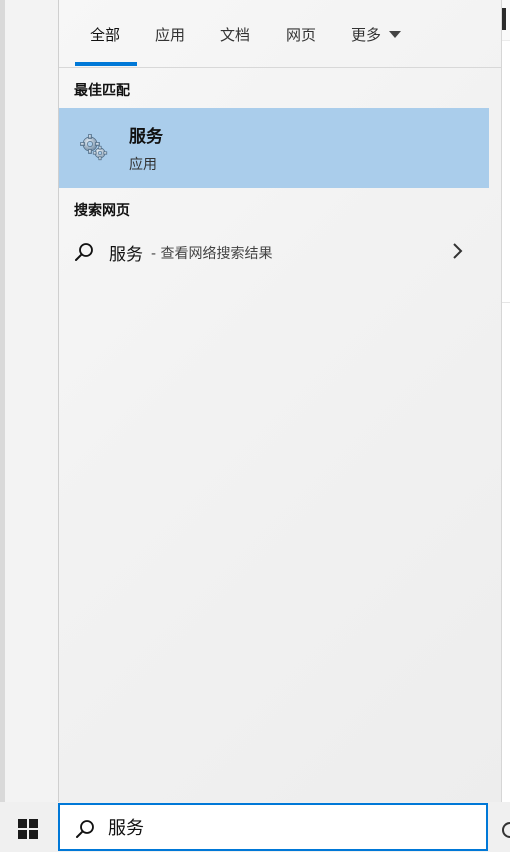 Image resolution: width=510 pixels, height=852 pixels. I want to click on taskbar-search-box, so click(273, 827).